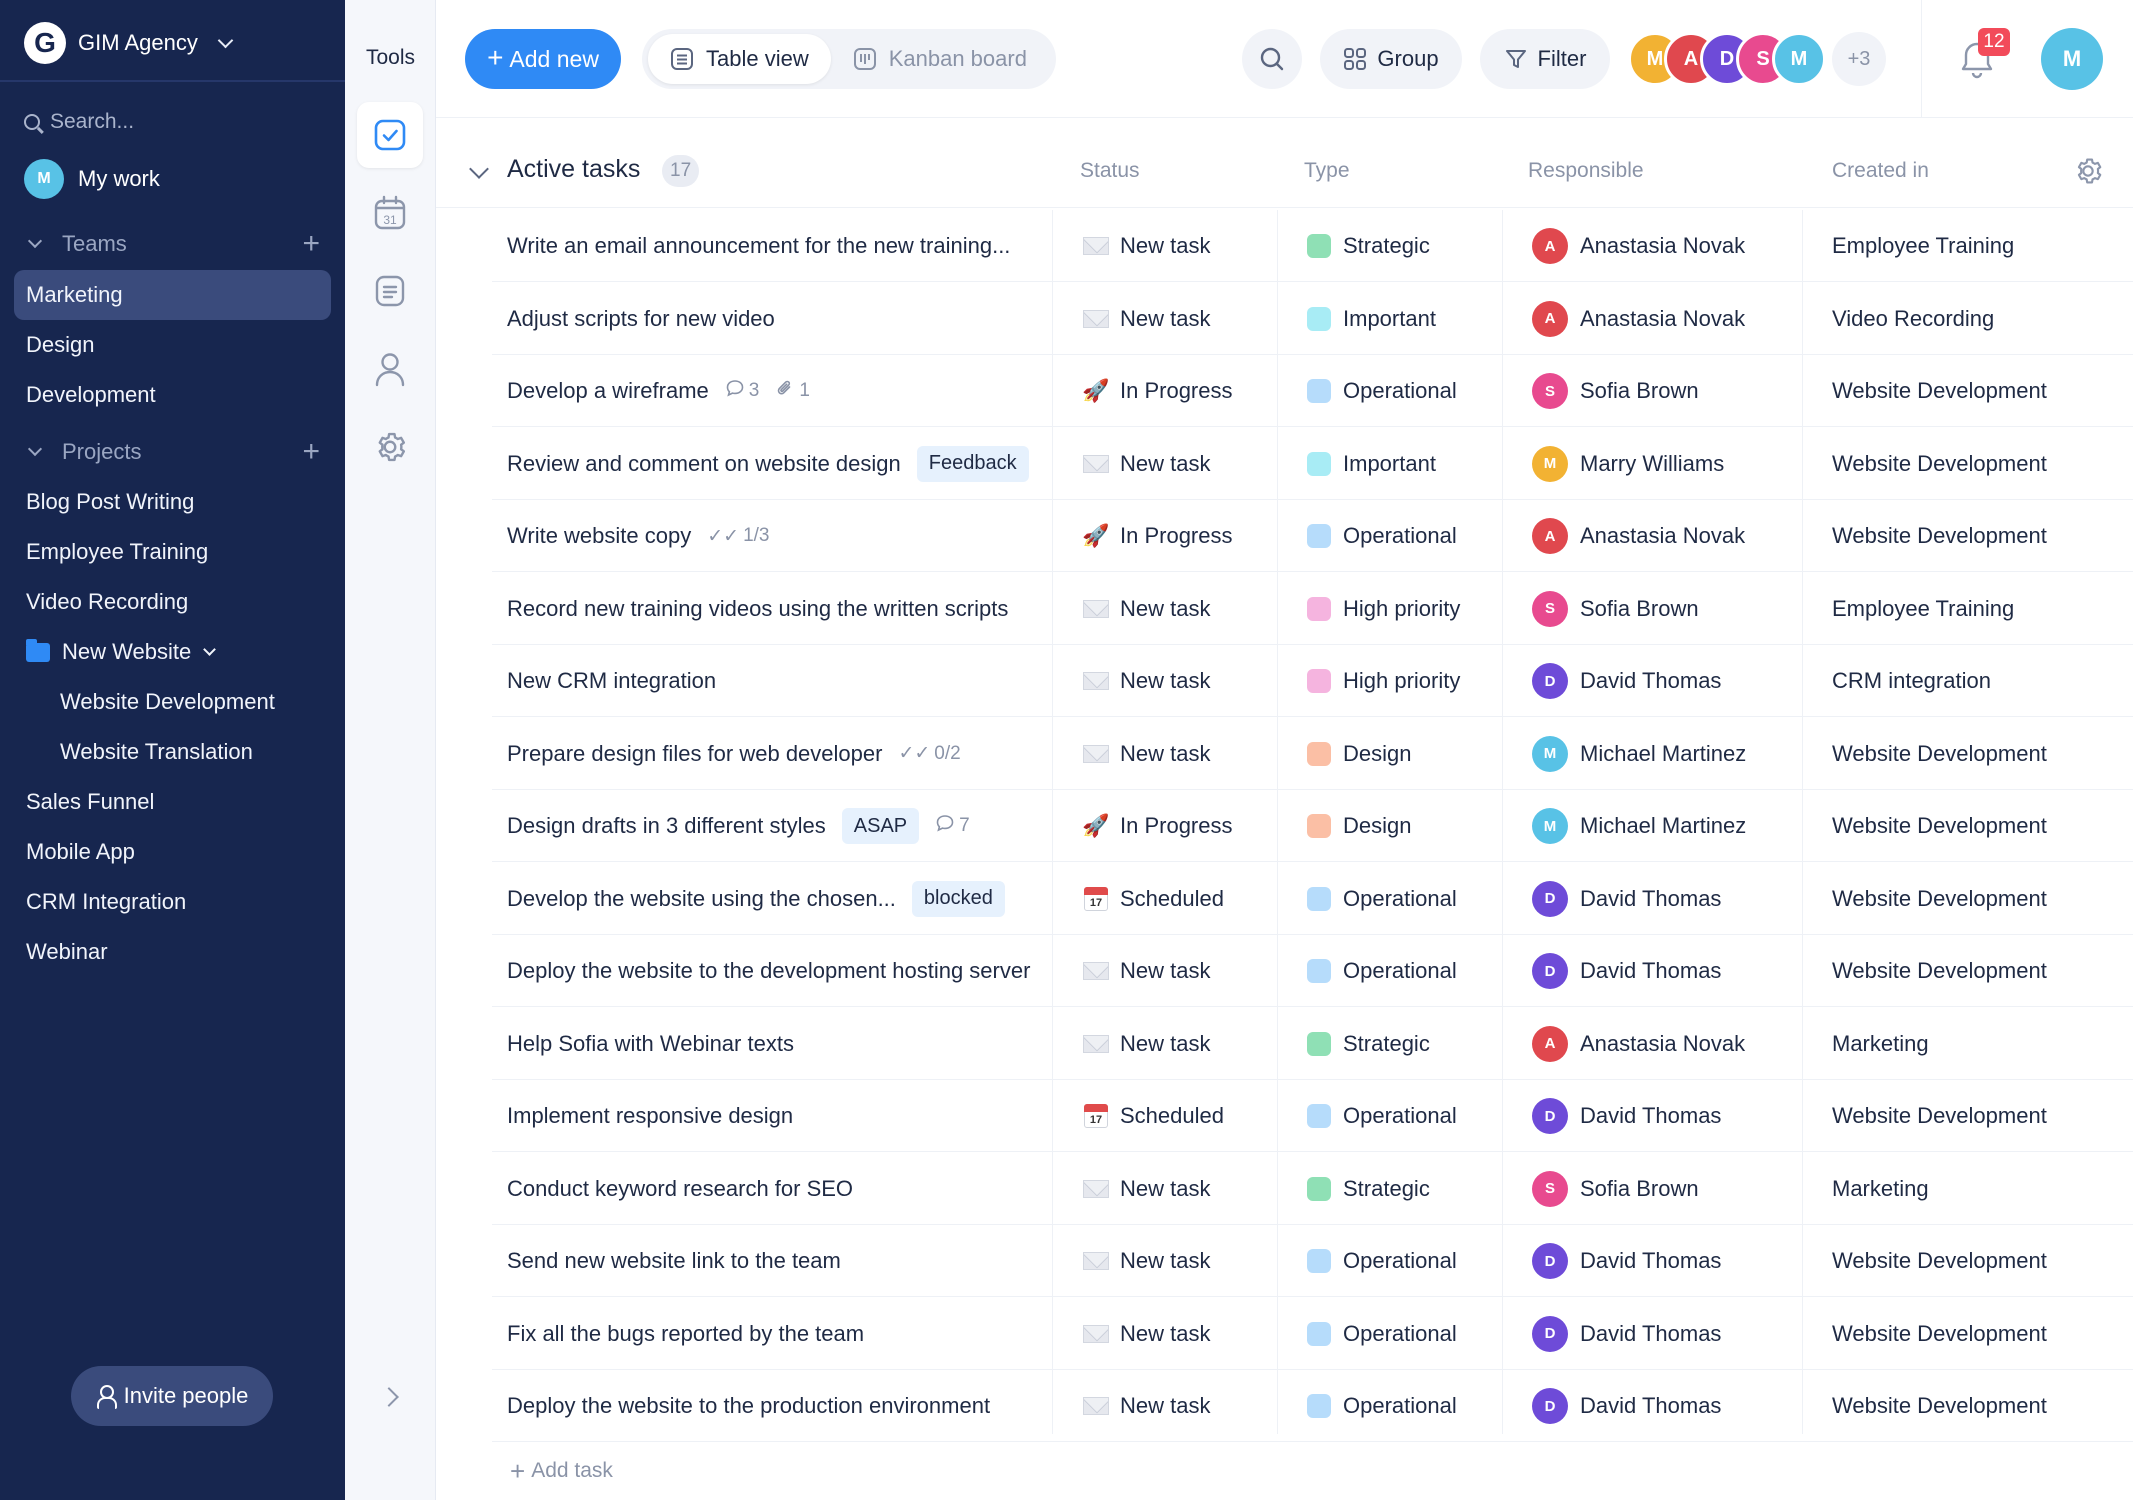 The width and height of the screenshot is (2133, 1500). I want to click on task-name: Conduct keyword research for SEO, so click(680, 1189).